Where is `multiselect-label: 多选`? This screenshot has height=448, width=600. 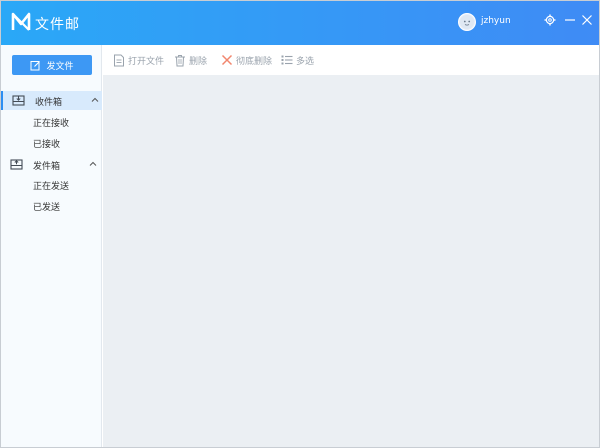
multiselect-label: 多选 is located at coordinates (305, 61).